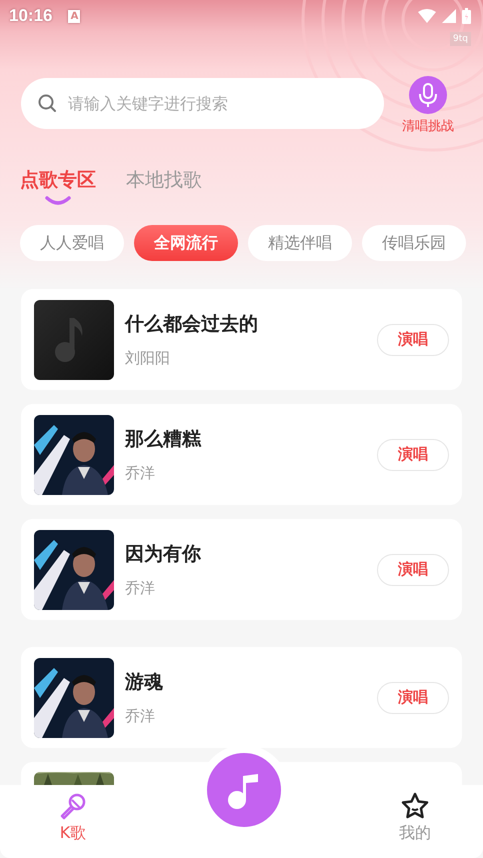 This screenshot has height=858, width=483. I want to click on artist-name: 刘阳阳, so click(148, 358).